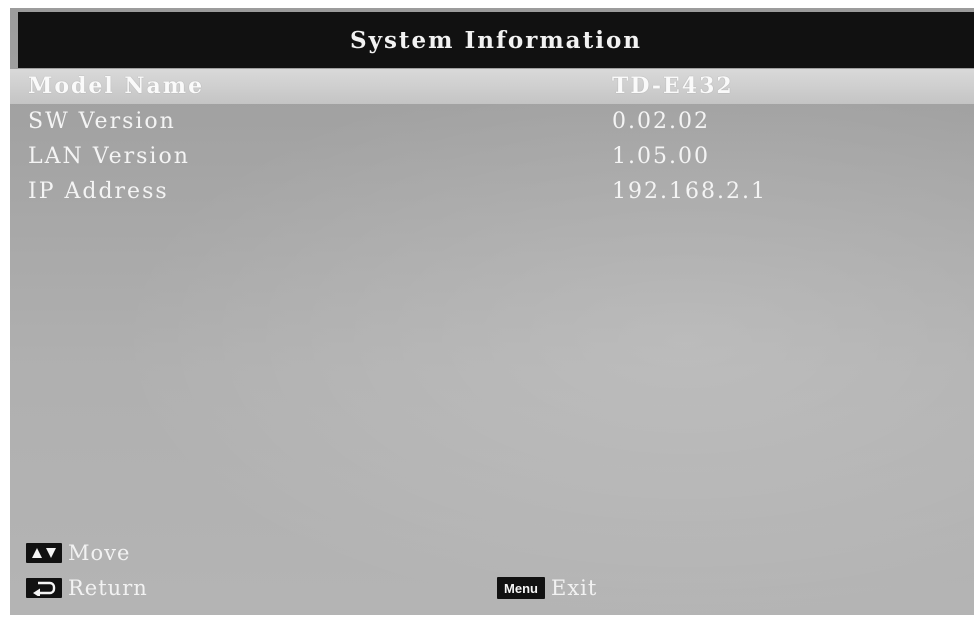 This screenshot has height=619, width=976. What do you see at coordinates (689, 191) in the screenshot?
I see `info-row-value: 192.168.2.1` at bounding box center [689, 191].